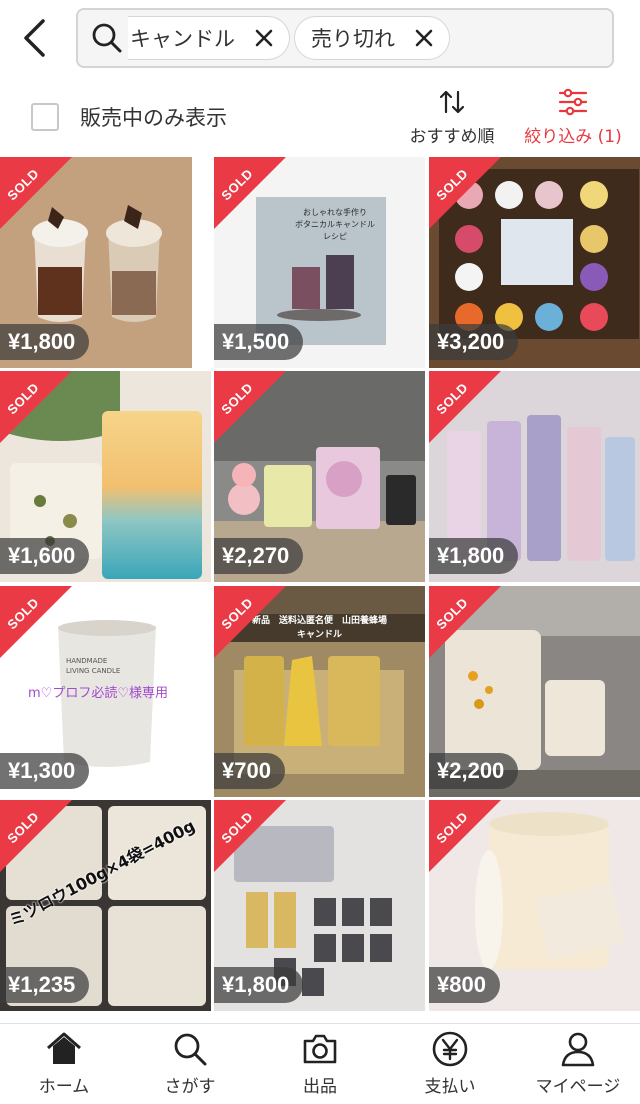 This screenshot has height=1104, width=640. I want to click on book-cover-text: おしゃれな手作り ボタニカルキャンドル レシピ, so click(335, 224).